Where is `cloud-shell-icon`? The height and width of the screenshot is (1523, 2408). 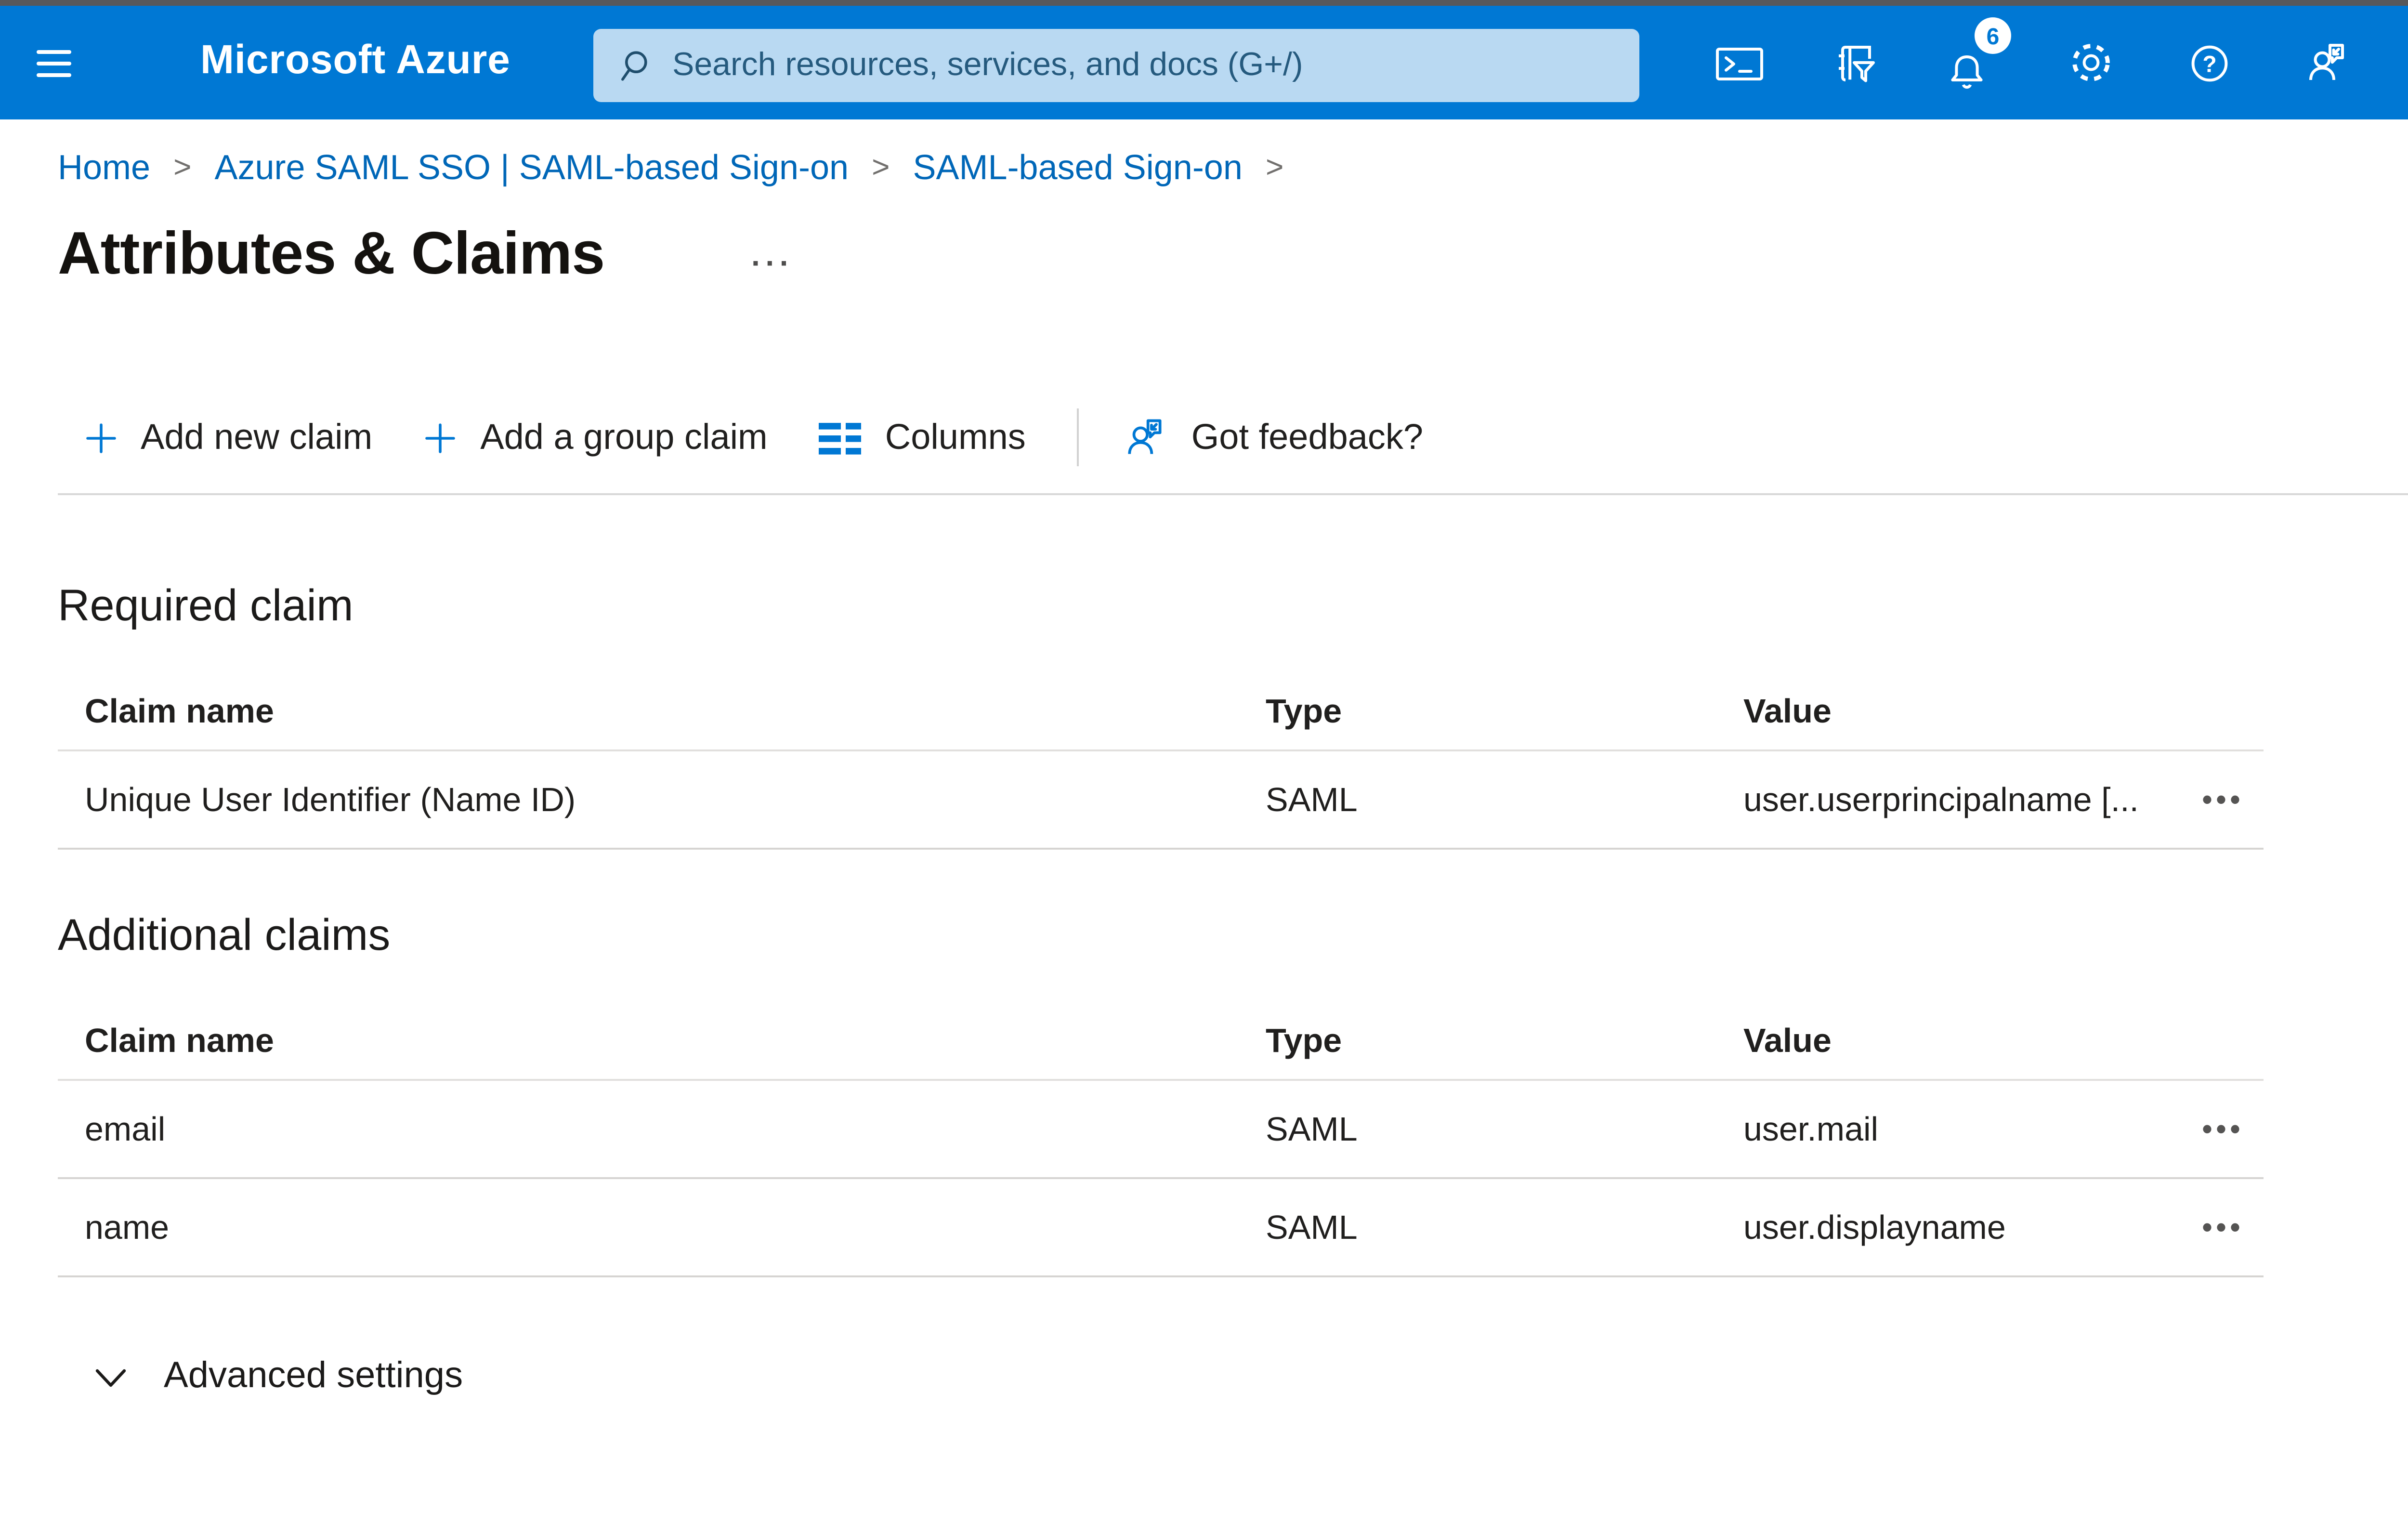
cloud-shell-icon is located at coordinates (1738, 63).